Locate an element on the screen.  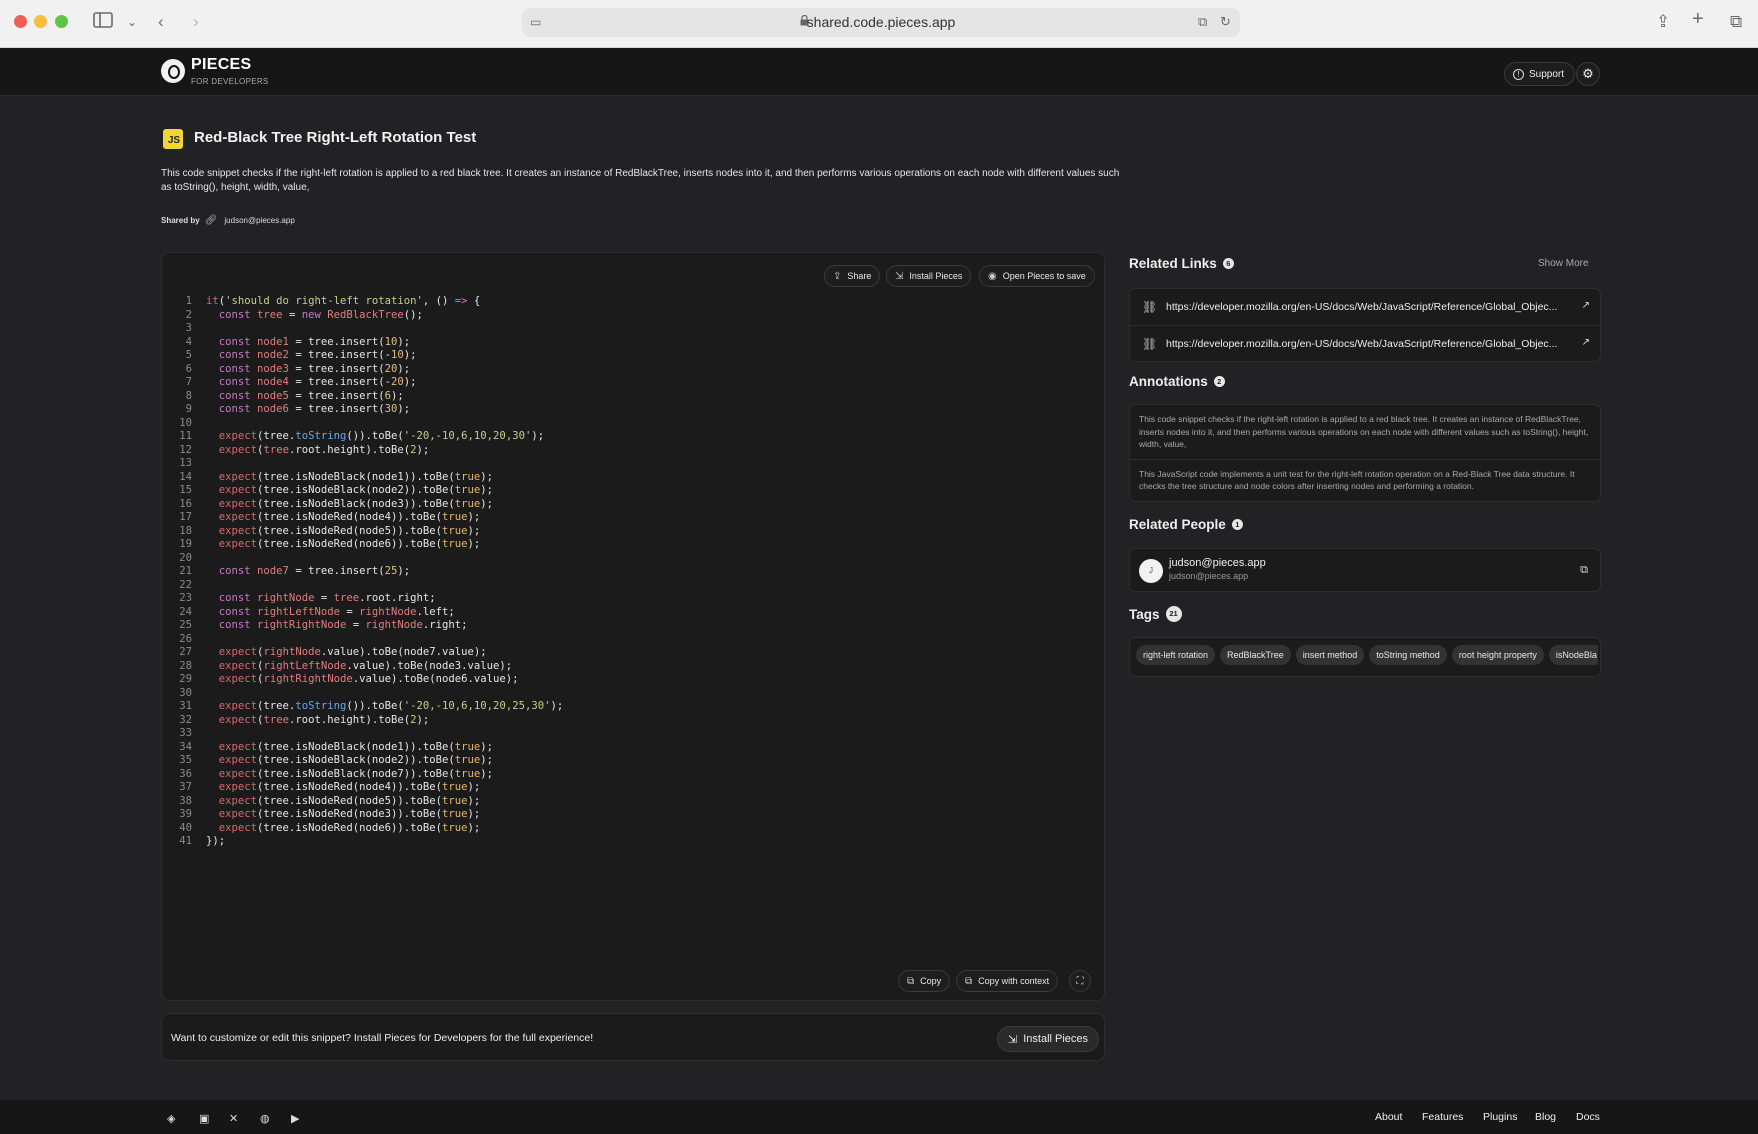
line-number: 9 is located at coordinates (188, 409).